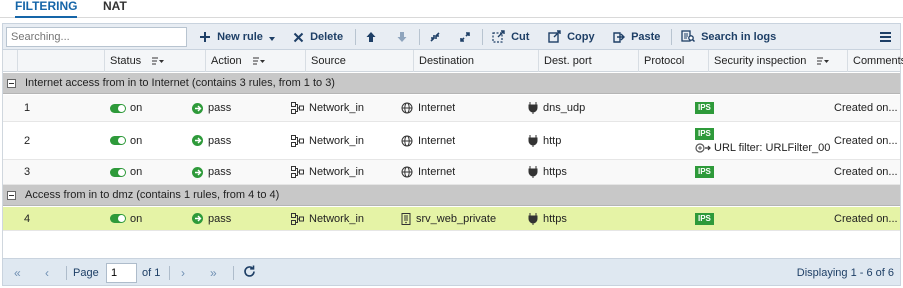  What do you see at coordinates (636, 37) in the screenshot?
I see `paste-button: Paste` at bounding box center [636, 37].